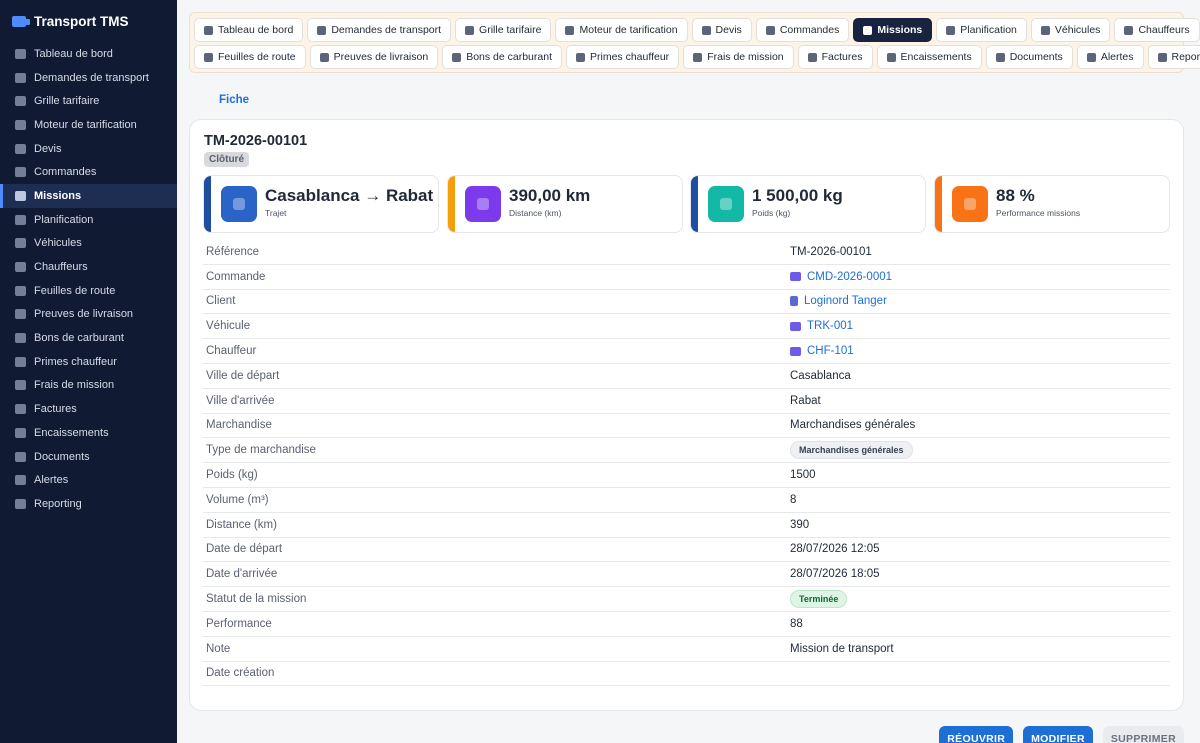  I want to click on field-link: CHF-101, so click(830, 351).